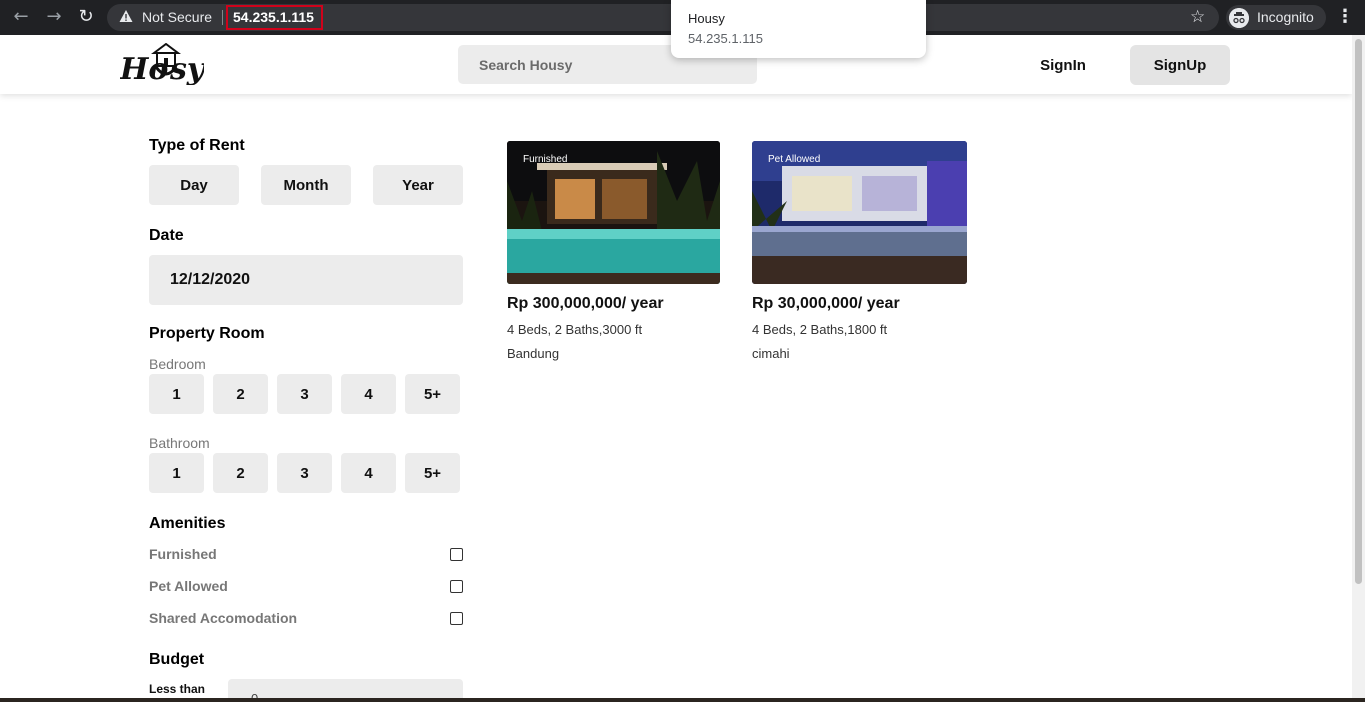 Image resolution: width=1365 pixels, height=702 pixels. I want to click on bedroom-label: Bedroom, so click(177, 364).